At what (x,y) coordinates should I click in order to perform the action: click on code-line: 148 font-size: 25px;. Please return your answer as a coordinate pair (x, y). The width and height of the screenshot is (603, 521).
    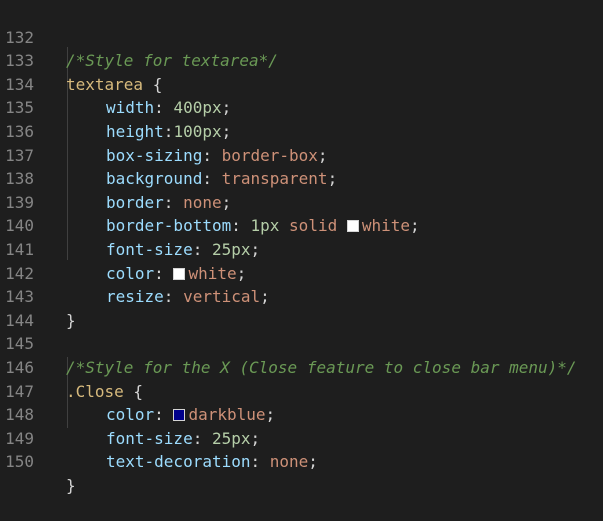
    Looking at the image, I should click on (301, 414).